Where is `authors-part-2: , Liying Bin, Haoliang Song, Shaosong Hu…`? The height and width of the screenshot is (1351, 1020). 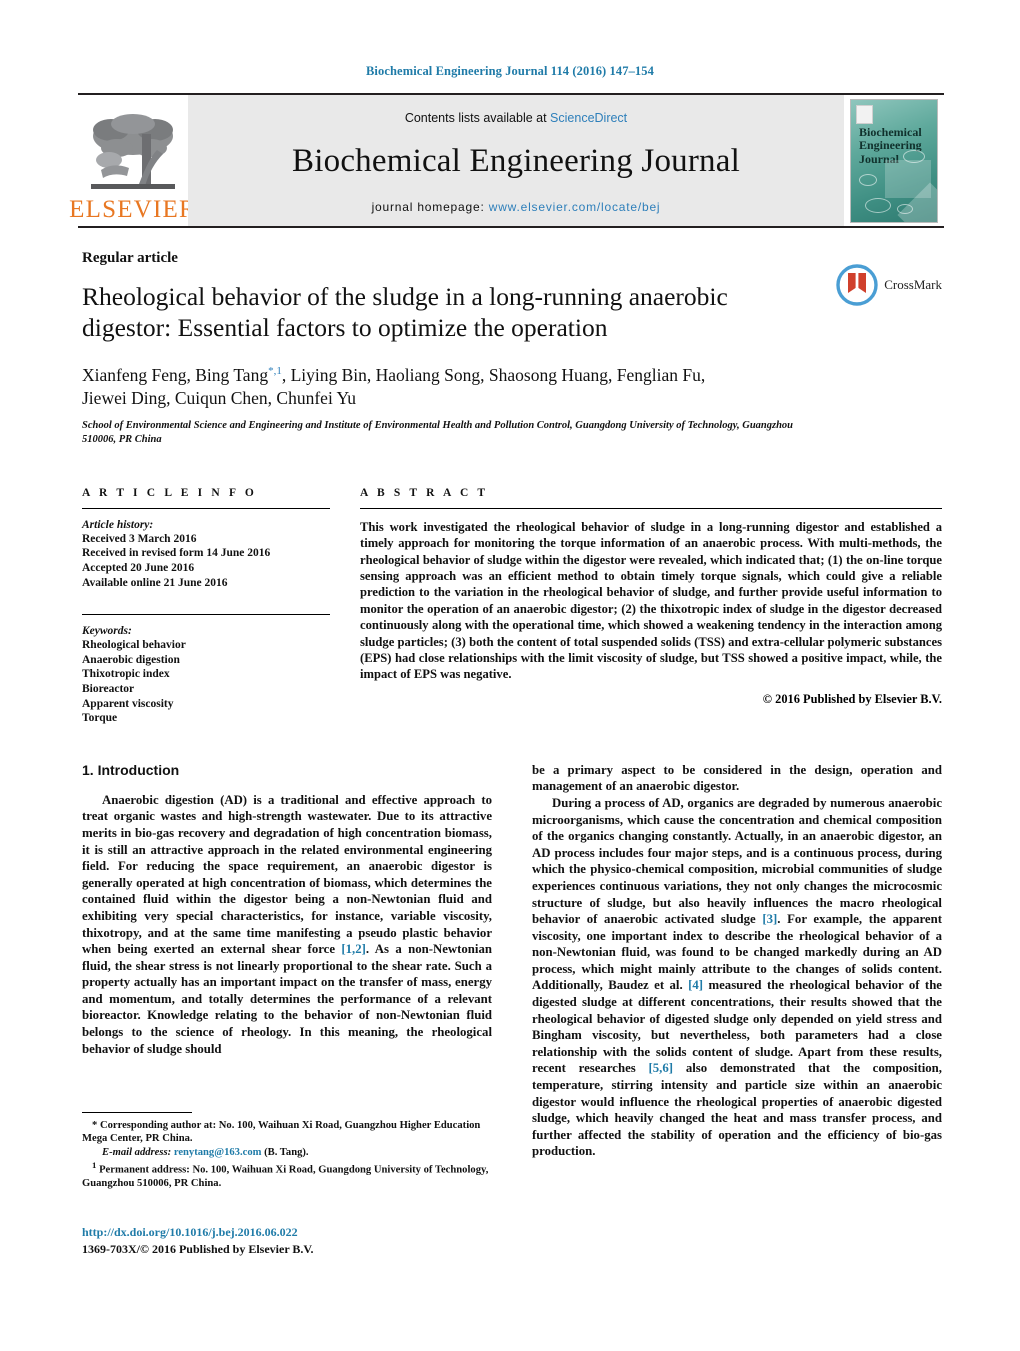 authors-part-2: , Liying Bin, Haoliang Song, Shaosong Hu… is located at coordinates (493, 374).